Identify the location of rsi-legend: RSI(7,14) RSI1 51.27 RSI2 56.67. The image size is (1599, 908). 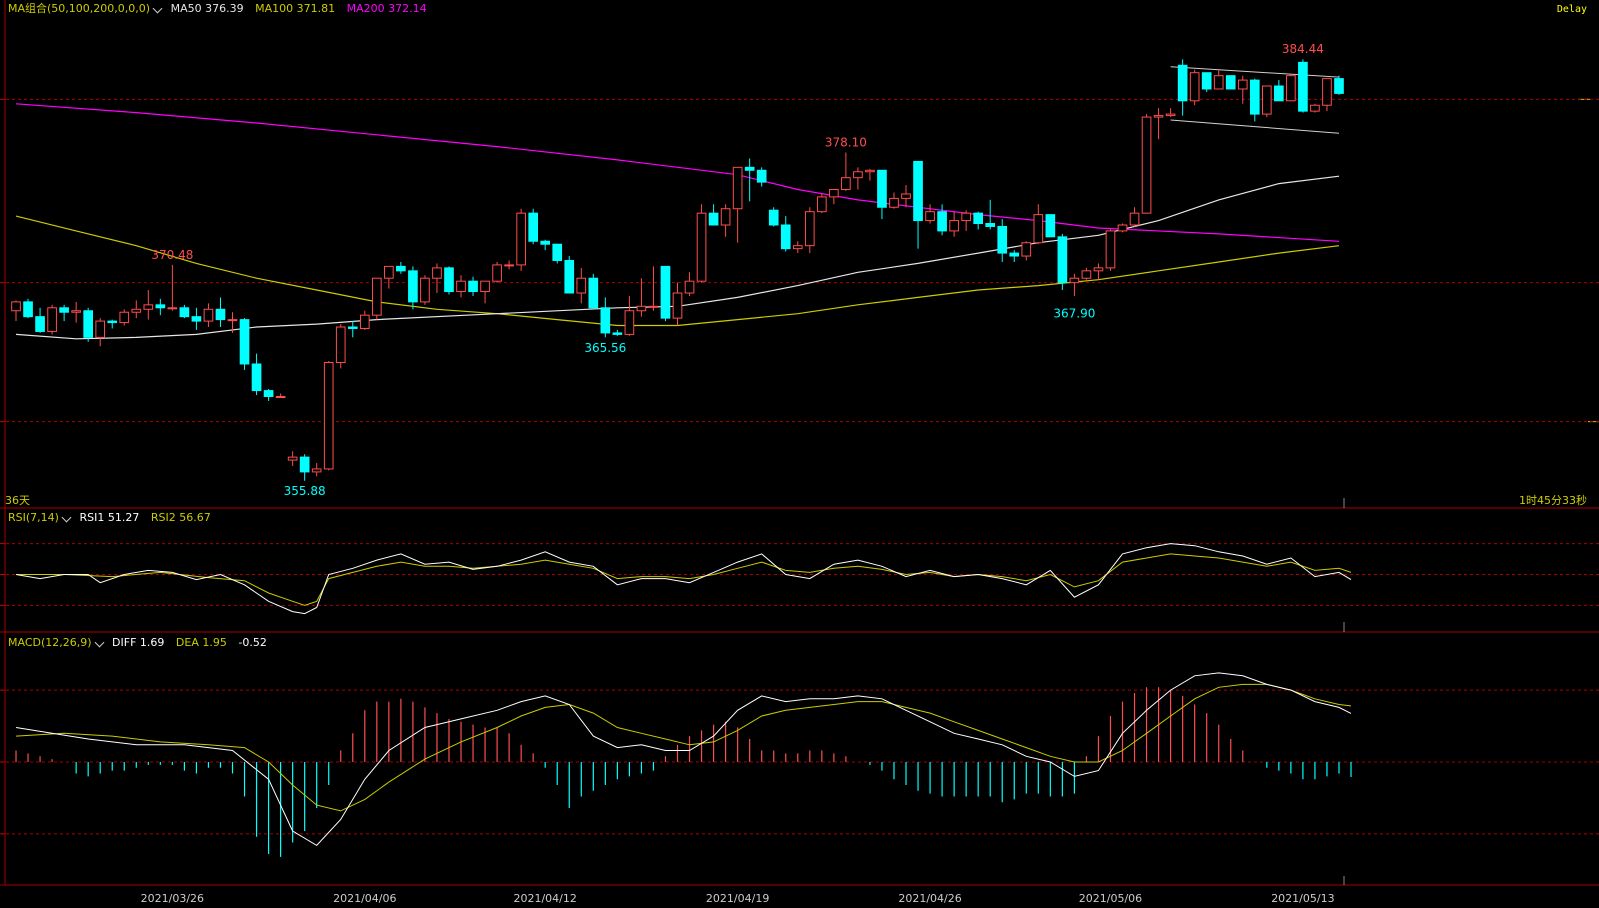
(109, 517).